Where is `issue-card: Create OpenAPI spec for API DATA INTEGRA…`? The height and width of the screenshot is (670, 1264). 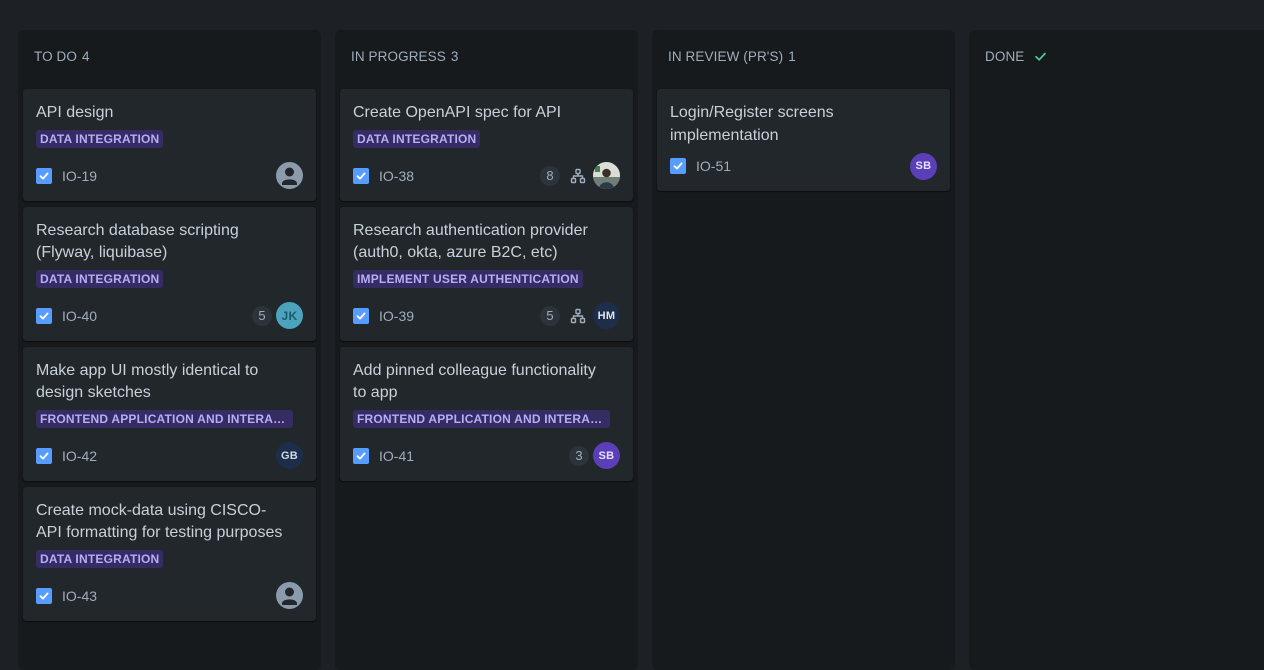 issue-card: Create OpenAPI spec for API DATA INTEGRA… is located at coordinates (486, 145).